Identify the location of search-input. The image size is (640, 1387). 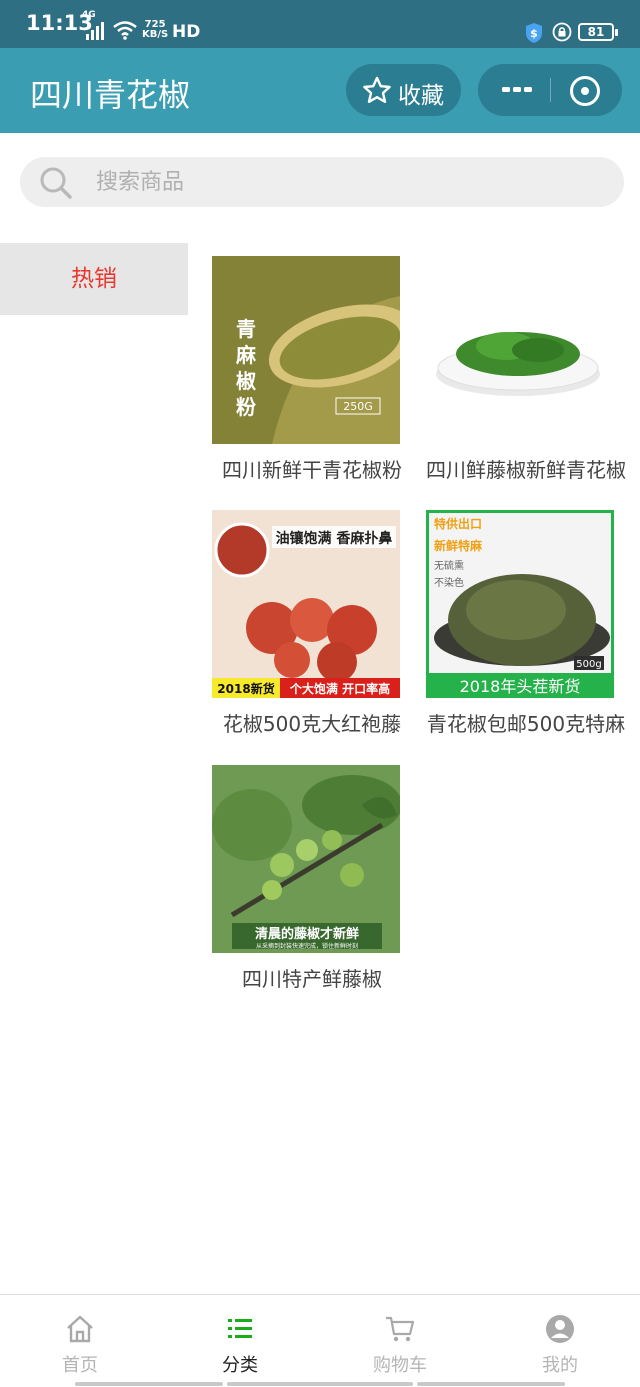
(346, 182).